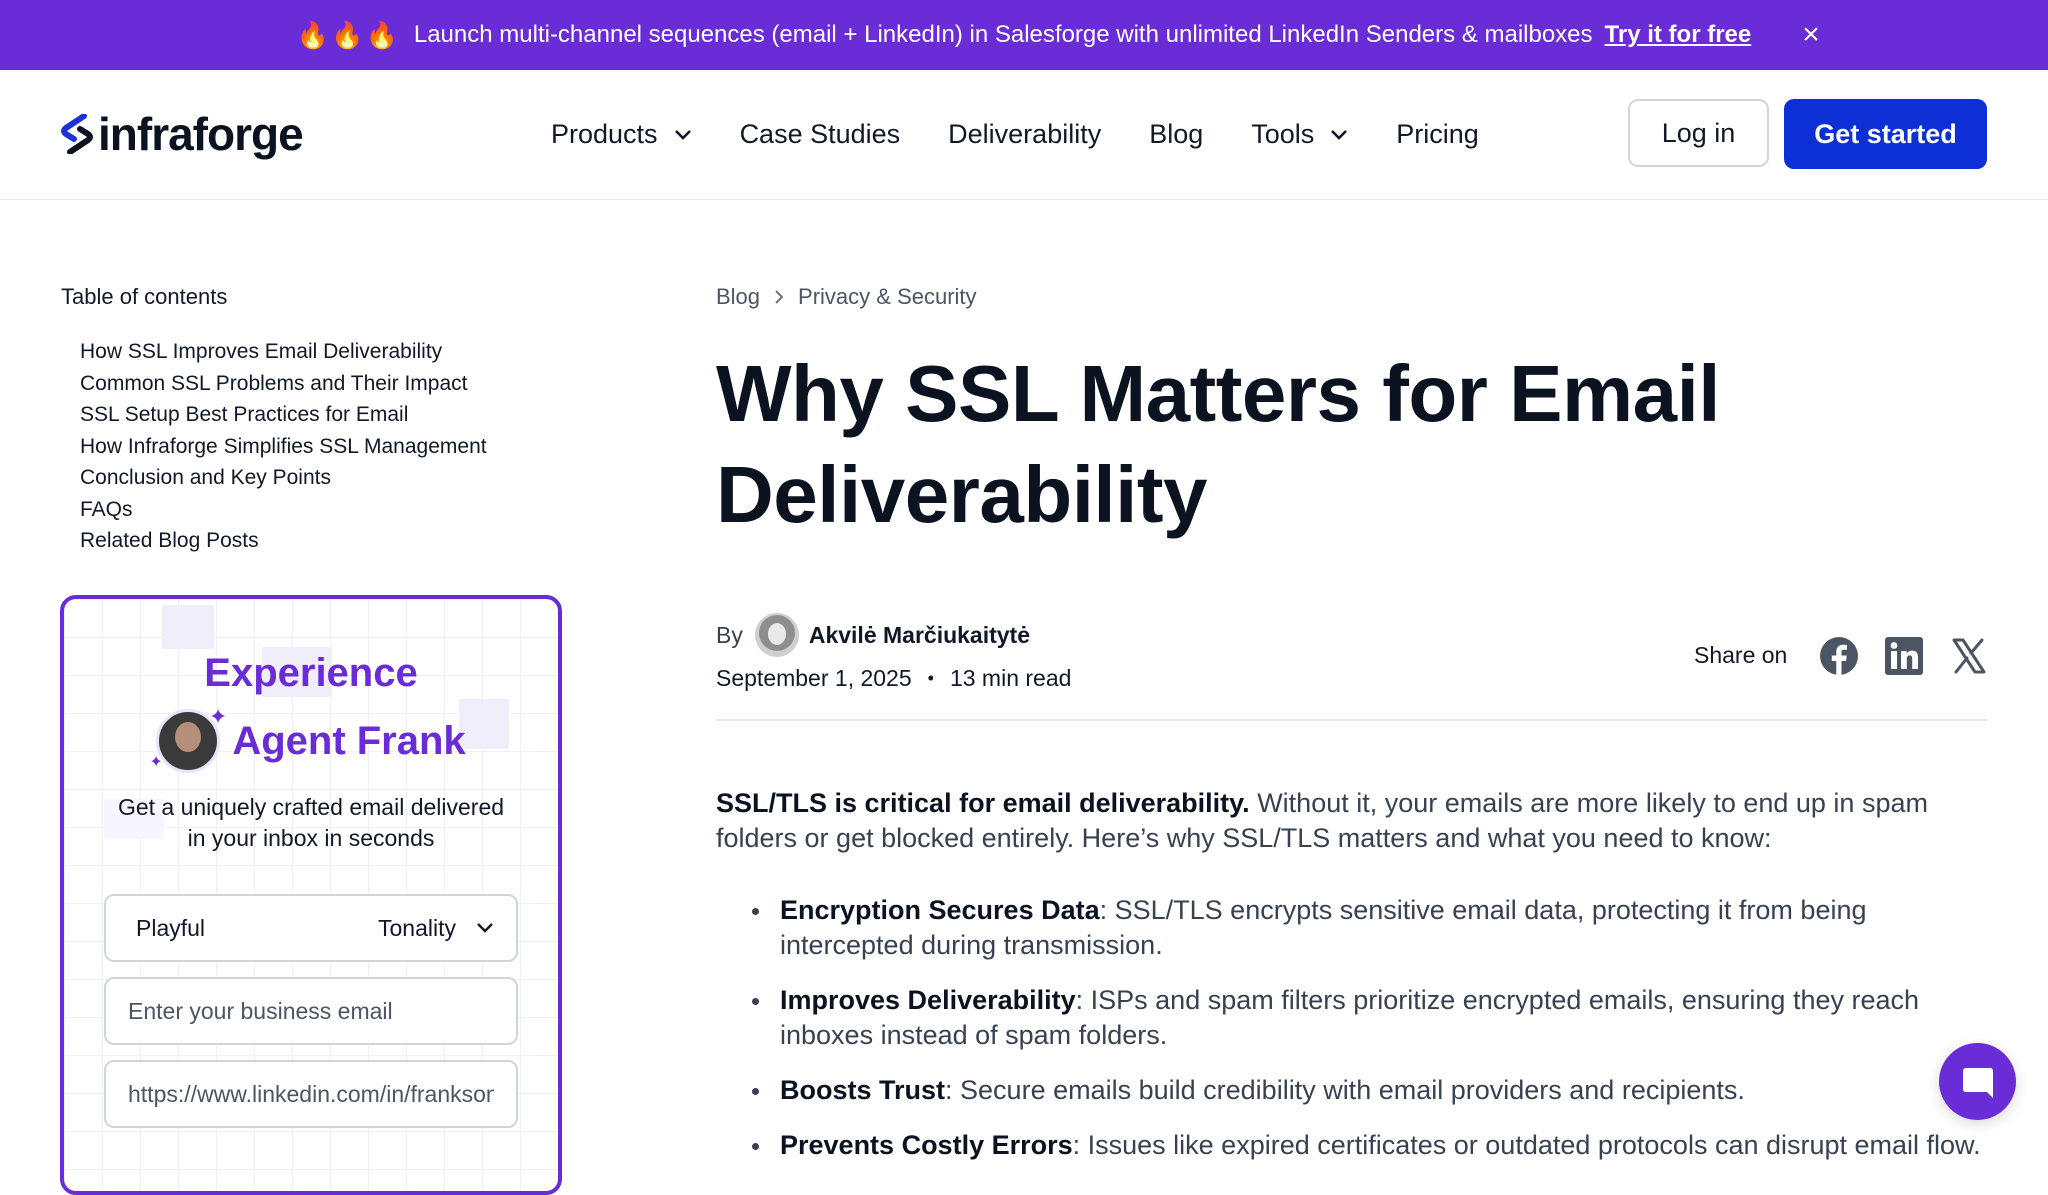 The height and width of the screenshot is (1195, 2048). I want to click on nav-case-studies-label: Case Studies, so click(820, 134).